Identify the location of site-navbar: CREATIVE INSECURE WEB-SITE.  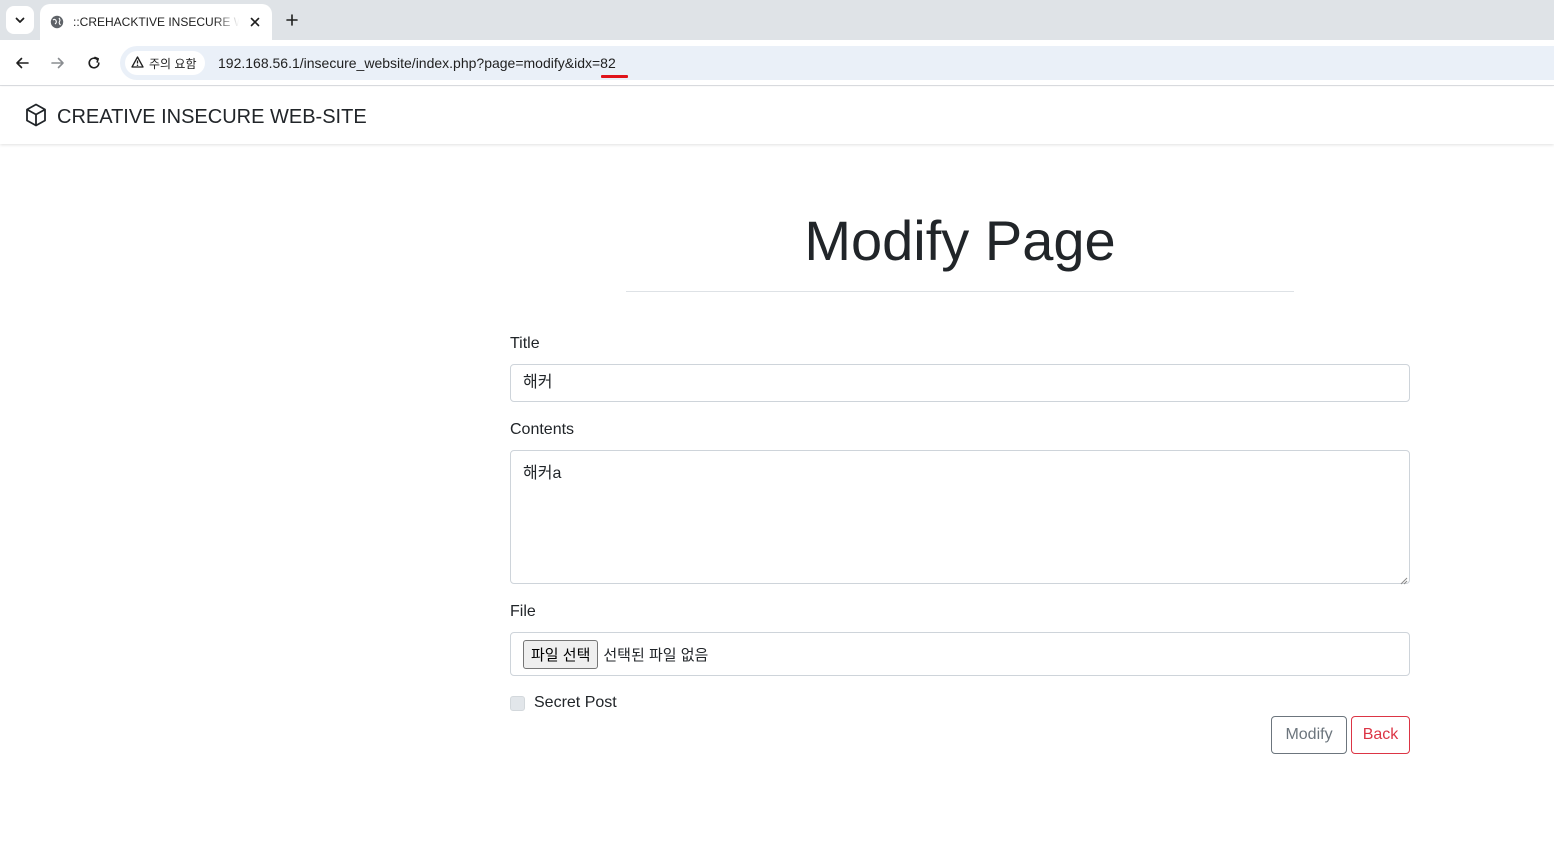
(777, 115).